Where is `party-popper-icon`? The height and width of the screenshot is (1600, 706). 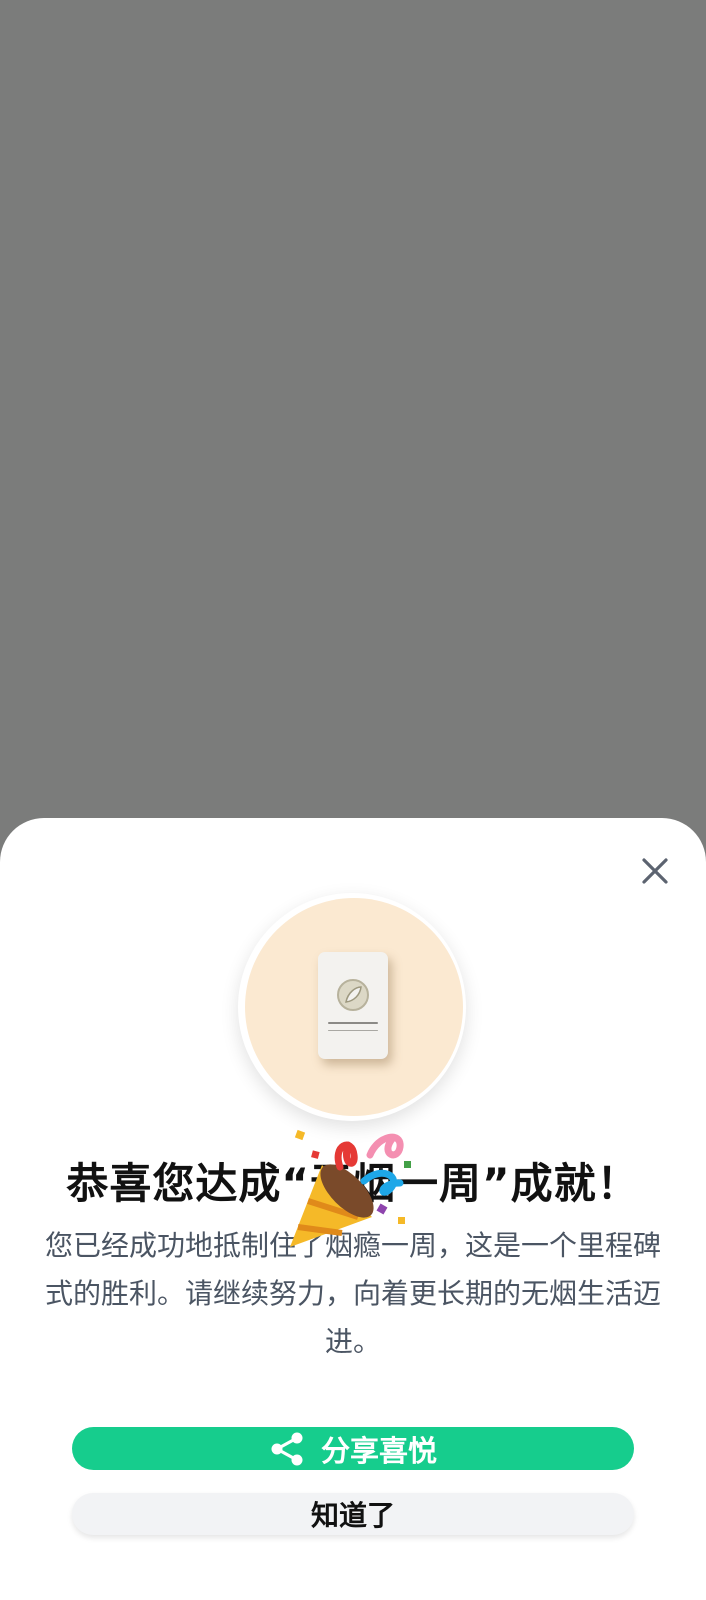
party-popper-icon is located at coordinates (350, 1188).